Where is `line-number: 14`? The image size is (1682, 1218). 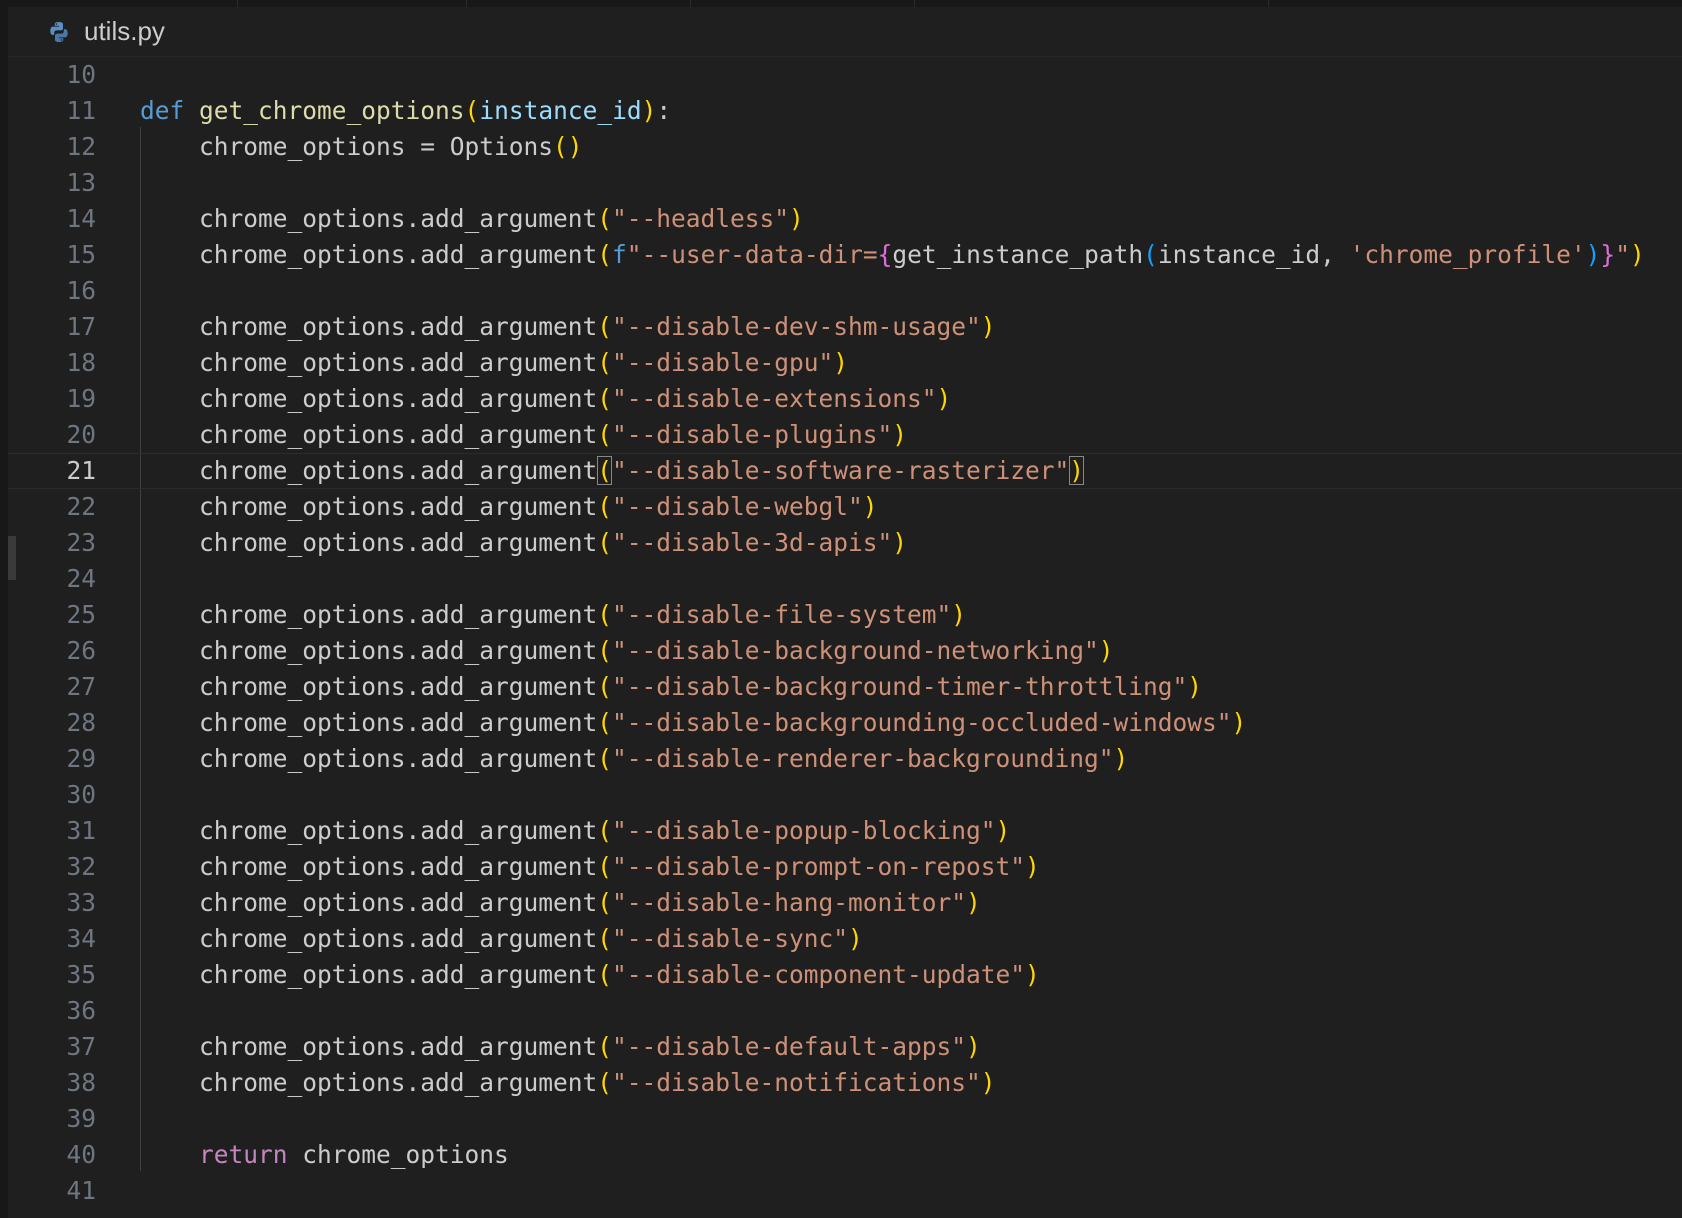 line-number: 14 is located at coordinates (52, 219).